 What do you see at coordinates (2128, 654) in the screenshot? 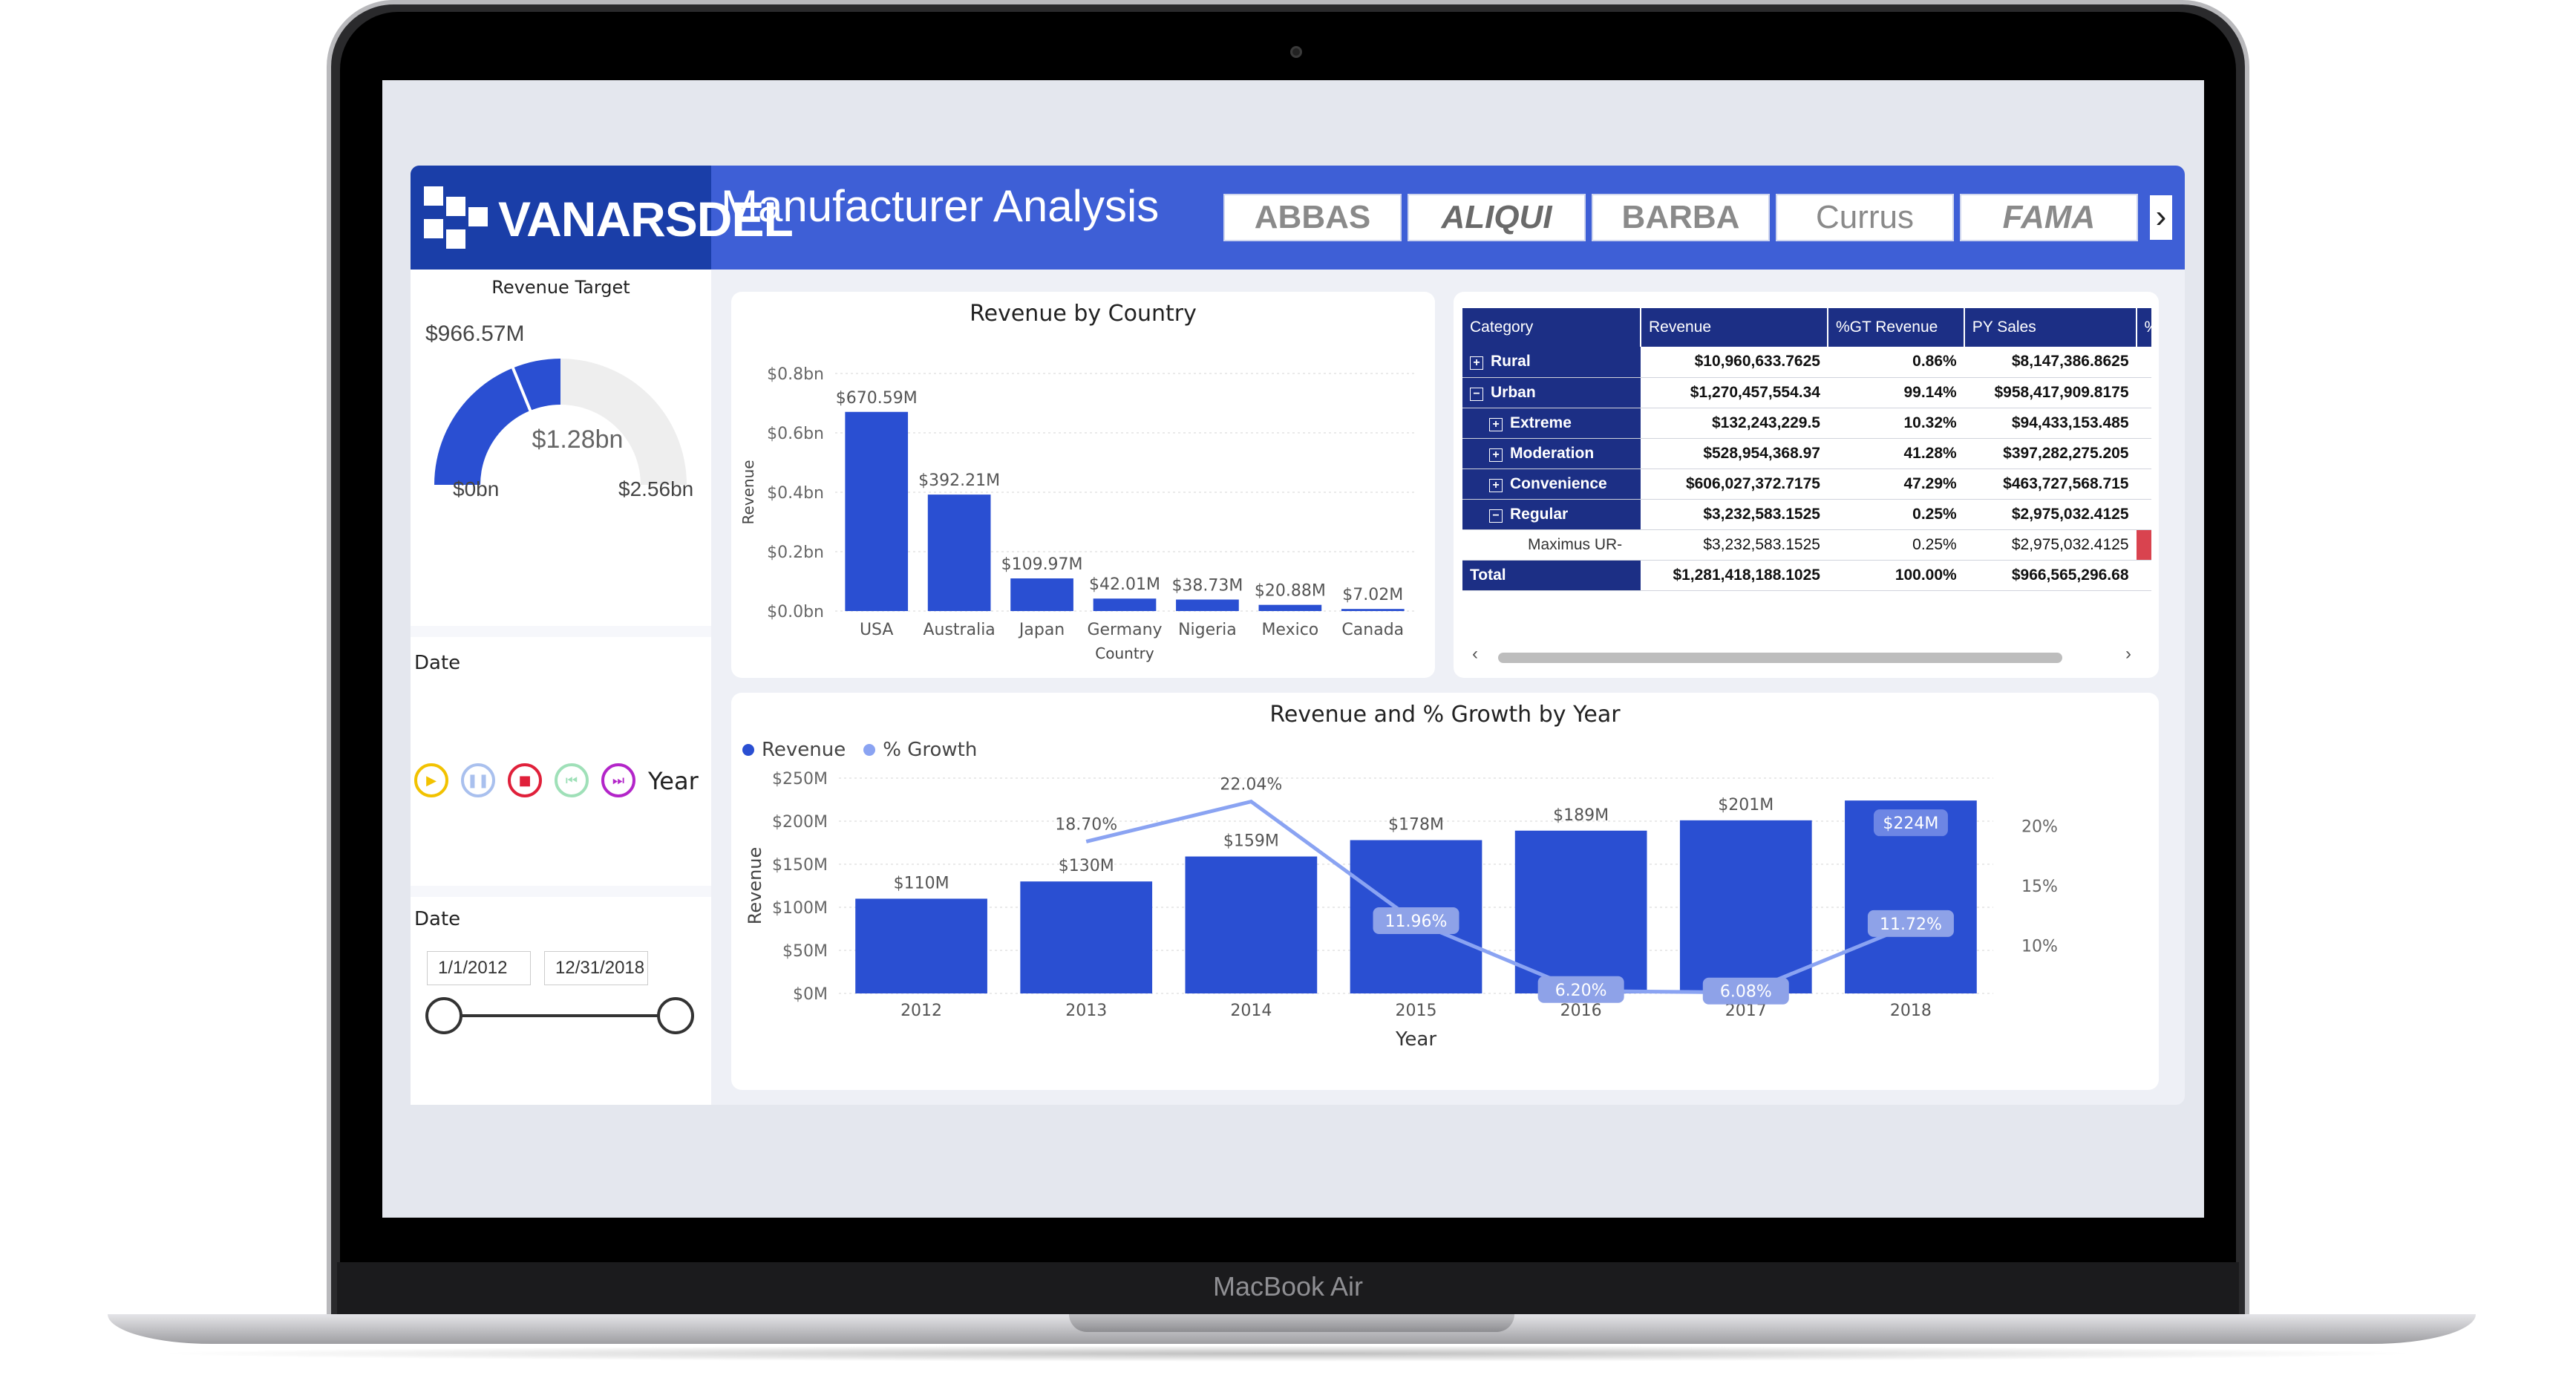
I see `scroll-right-icon: ›` at bounding box center [2128, 654].